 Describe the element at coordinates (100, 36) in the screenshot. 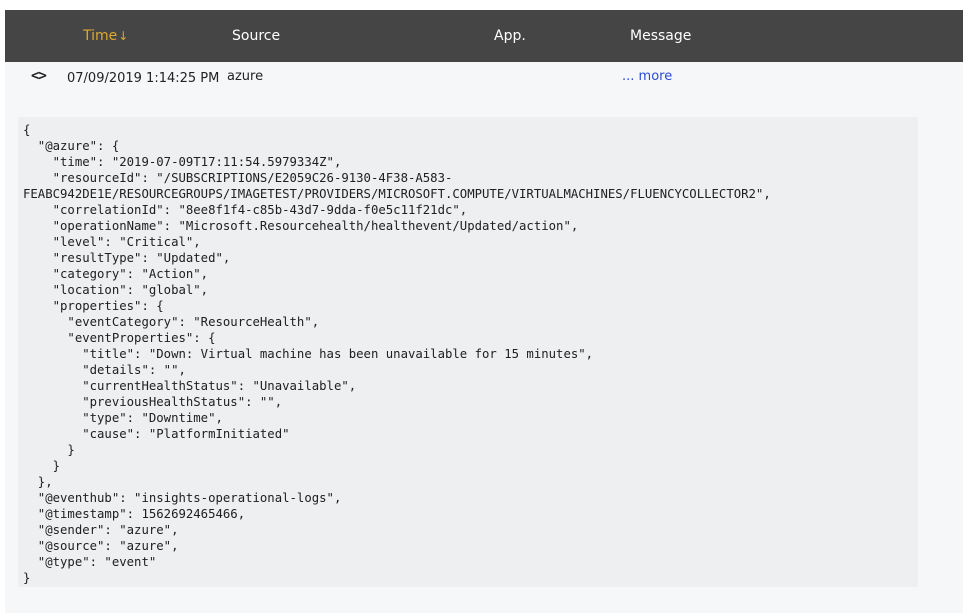

I see `column-header-time-label: Time` at that location.